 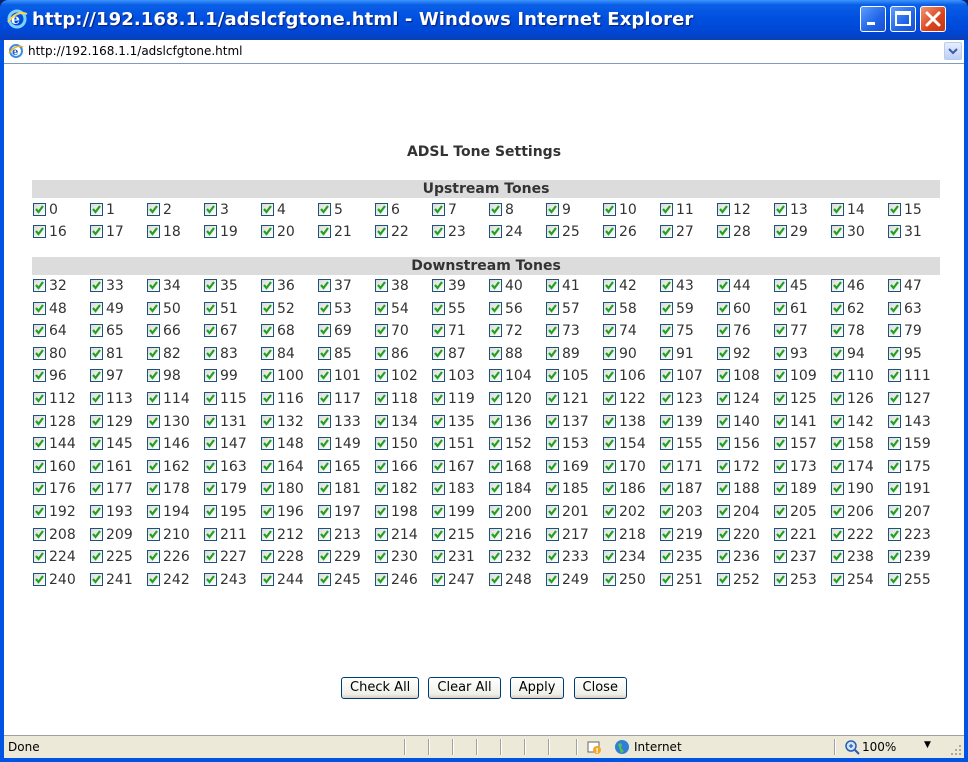 What do you see at coordinates (903, 19) in the screenshot?
I see `maximize-button` at bounding box center [903, 19].